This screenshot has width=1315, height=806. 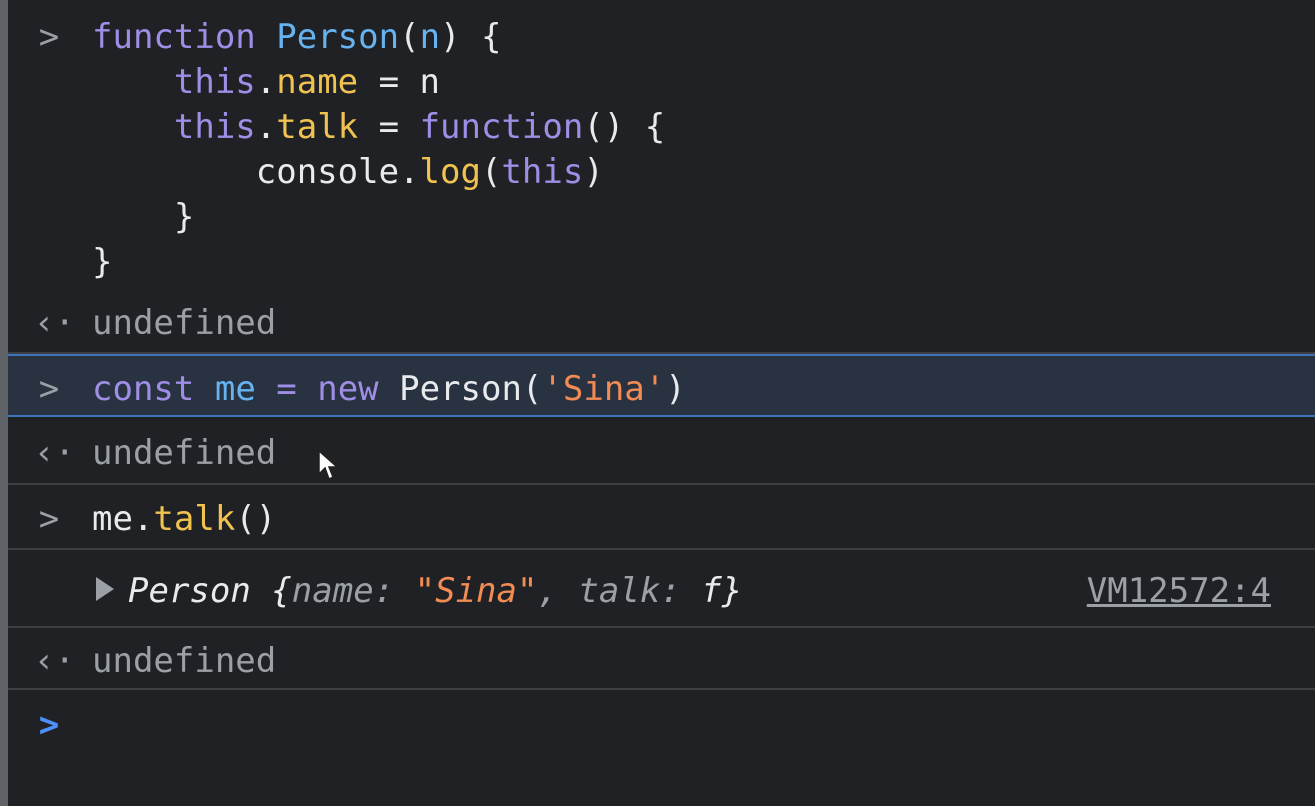 I want to click on code-token: name, so click(x=317, y=82).